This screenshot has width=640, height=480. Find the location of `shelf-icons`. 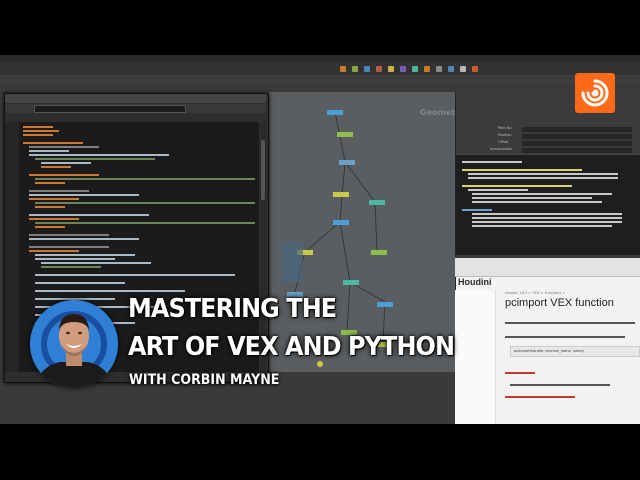

shelf-icons is located at coordinates (460, 70).